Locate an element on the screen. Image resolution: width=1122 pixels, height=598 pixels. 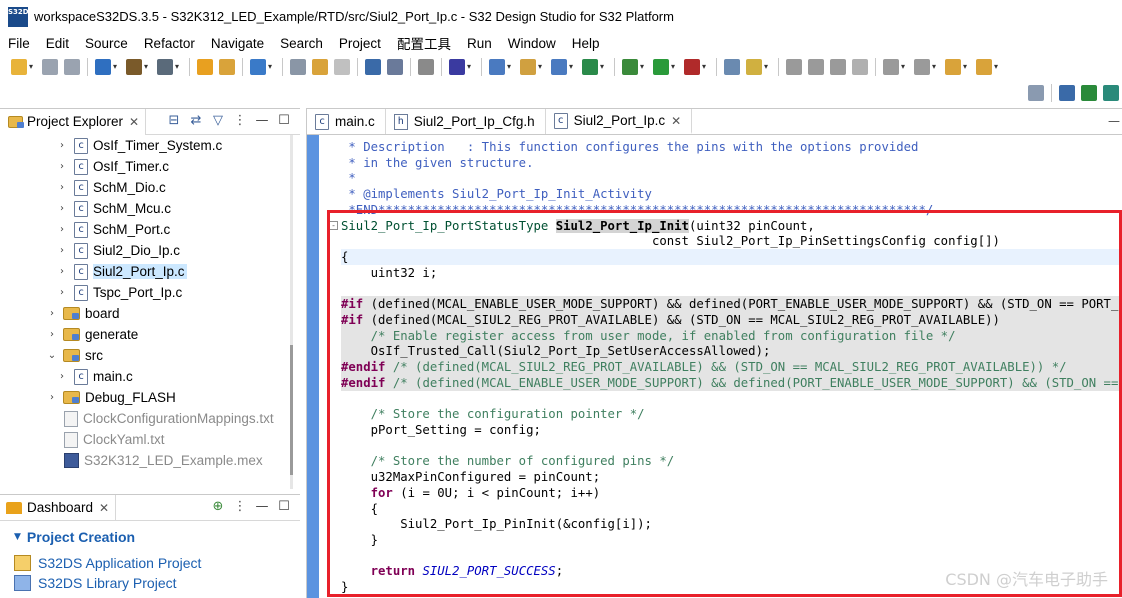
filter-icon: ▽ is located at coordinates (218, 121).